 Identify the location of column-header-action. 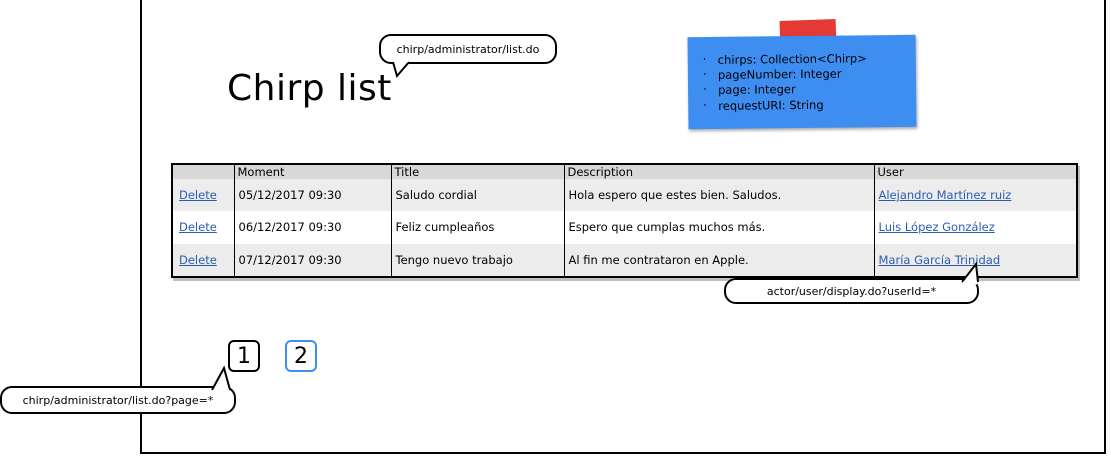
(203, 172).